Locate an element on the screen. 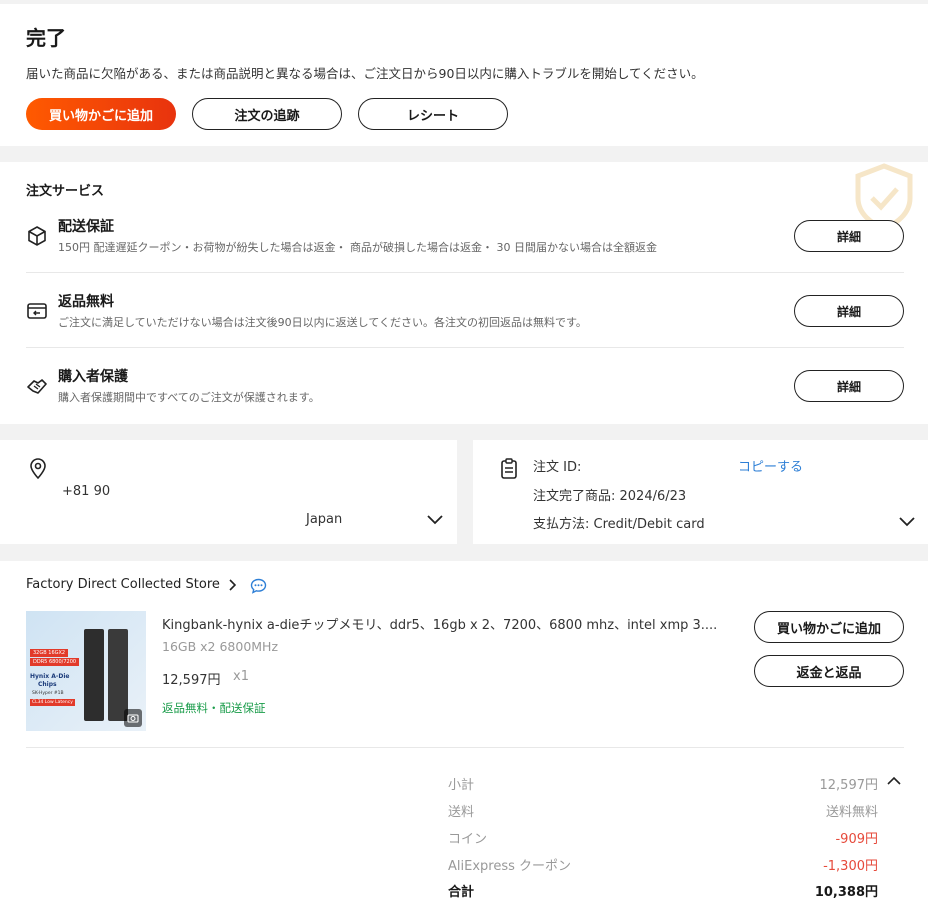  store-name-link: Factory Direct Collected Store is located at coordinates (131, 584).